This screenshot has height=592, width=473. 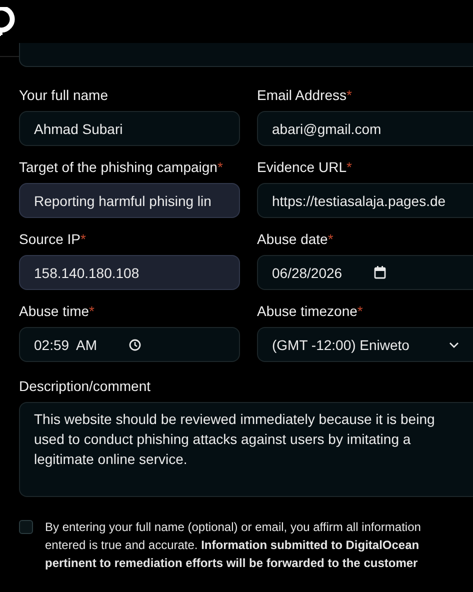 I want to click on chevron-down-icon, so click(x=454, y=345).